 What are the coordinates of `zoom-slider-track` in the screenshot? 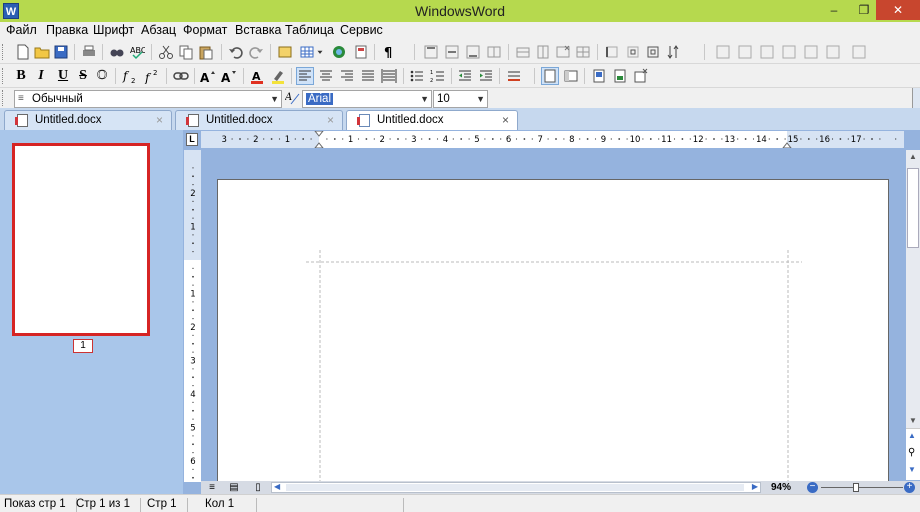 It's located at (862, 487).